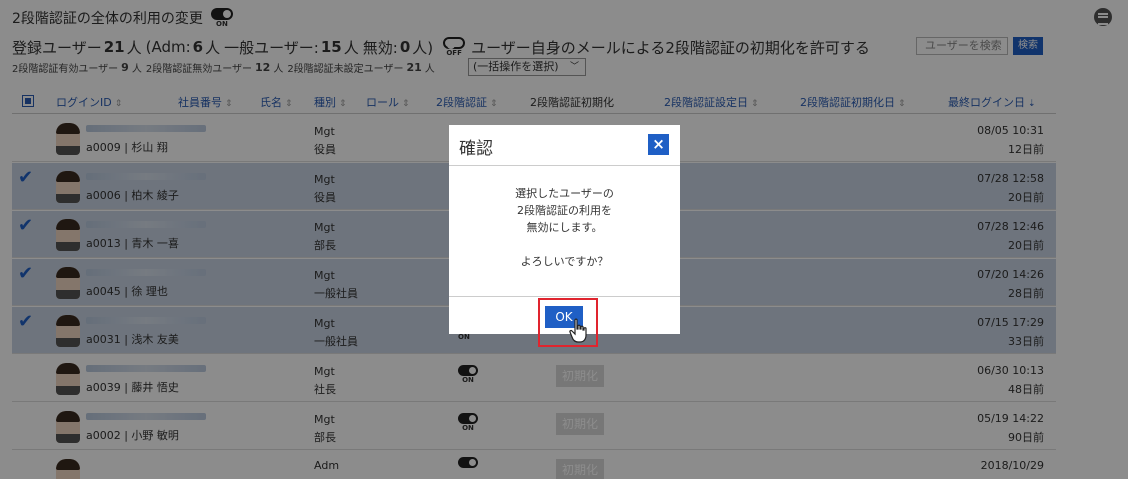  Describe the element at coordinates (476, 149) in the screenshot. I see `dialog-title: 確認` at that location.